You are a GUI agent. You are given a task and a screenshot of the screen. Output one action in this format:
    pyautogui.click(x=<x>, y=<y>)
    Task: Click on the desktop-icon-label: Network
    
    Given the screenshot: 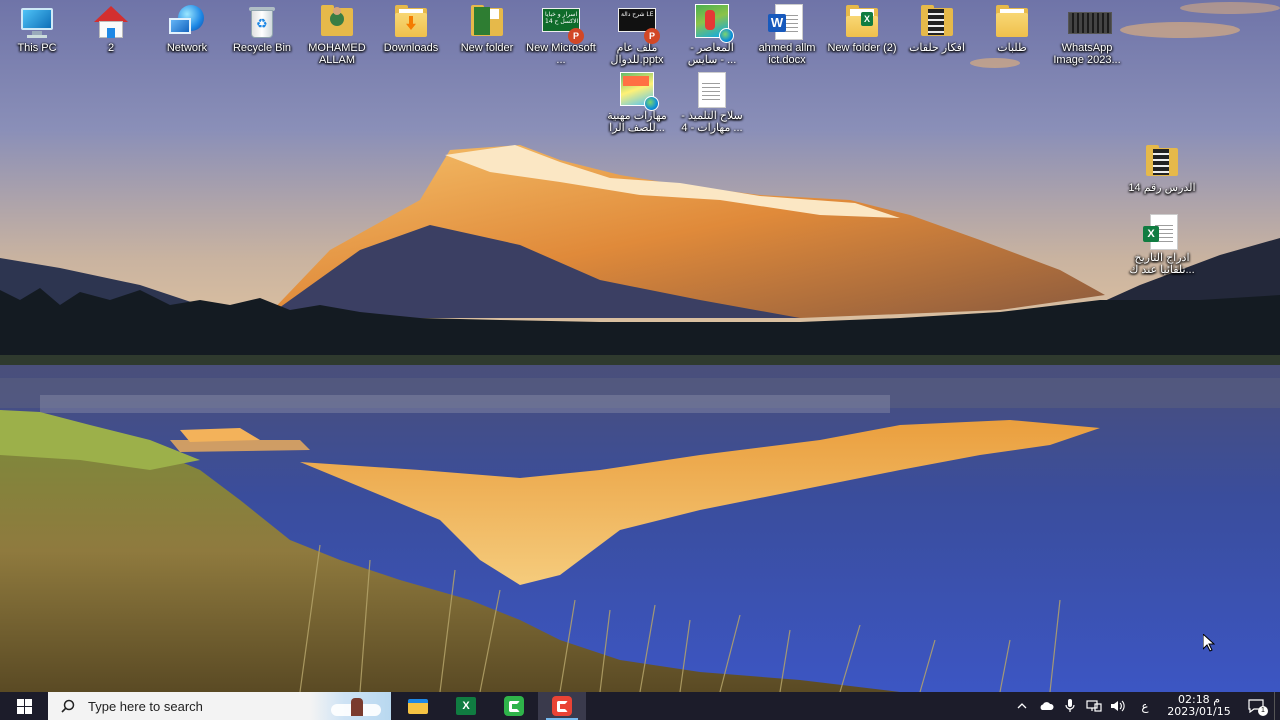 What is the action you would take?
    pyautogui.click(x=187, y=48)
    